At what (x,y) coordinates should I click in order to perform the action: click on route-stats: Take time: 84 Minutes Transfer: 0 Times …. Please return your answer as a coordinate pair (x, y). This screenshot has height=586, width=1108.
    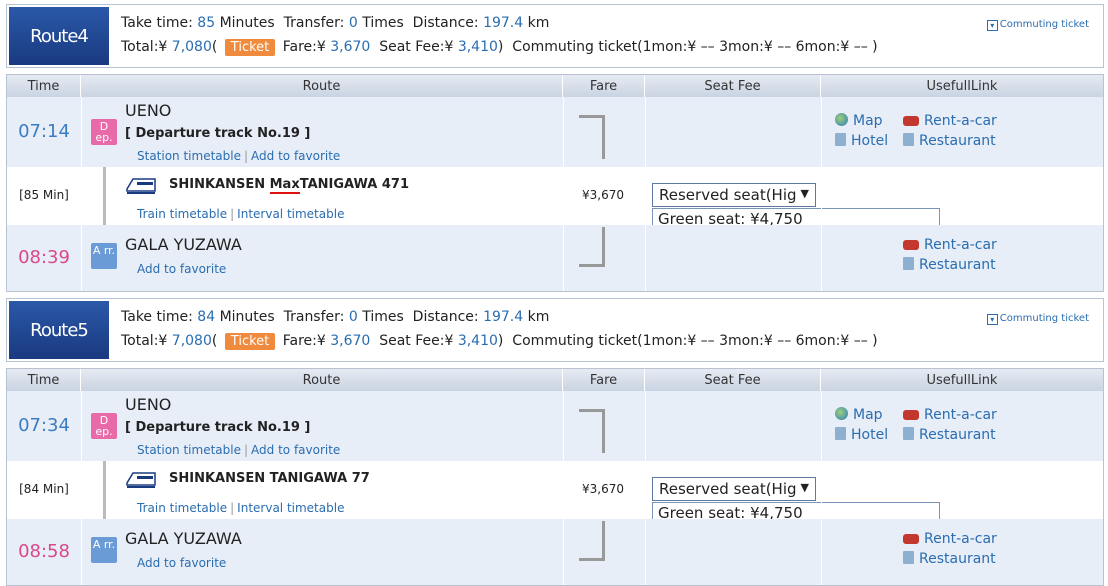
    Looking at the image, I should click on (335, 317).